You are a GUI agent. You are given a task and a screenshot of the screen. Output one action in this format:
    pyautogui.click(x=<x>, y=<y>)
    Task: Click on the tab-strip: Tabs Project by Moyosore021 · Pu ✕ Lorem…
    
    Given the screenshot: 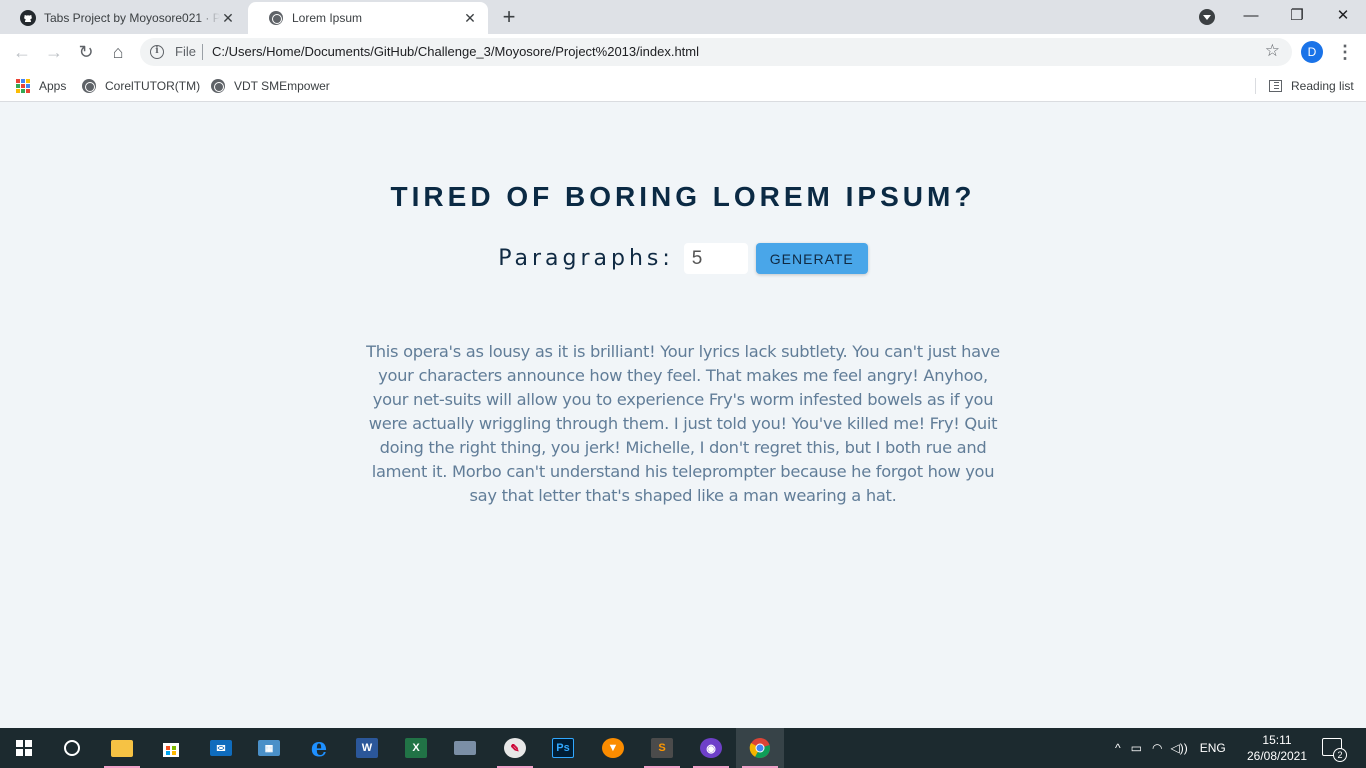 What is the action you would take?
    pyautogui.click(x=683, y=17)
    